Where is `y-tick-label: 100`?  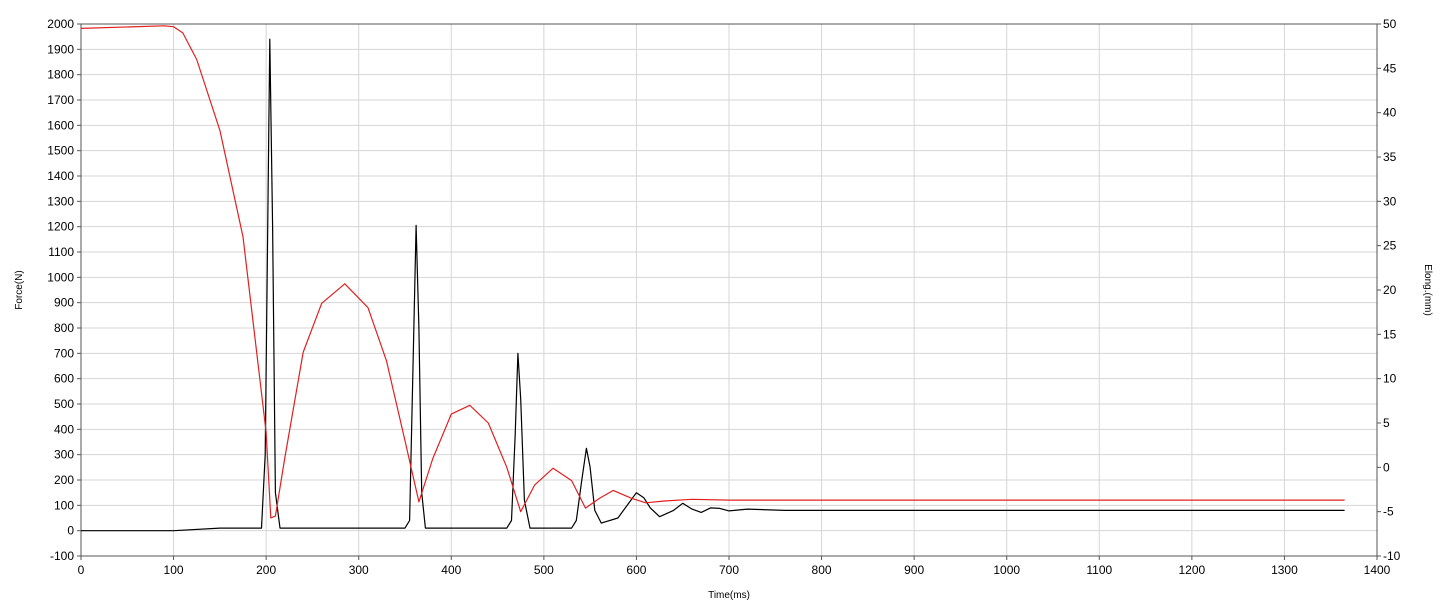 y-tick-label: 100 is located at coordinates (64, 505).